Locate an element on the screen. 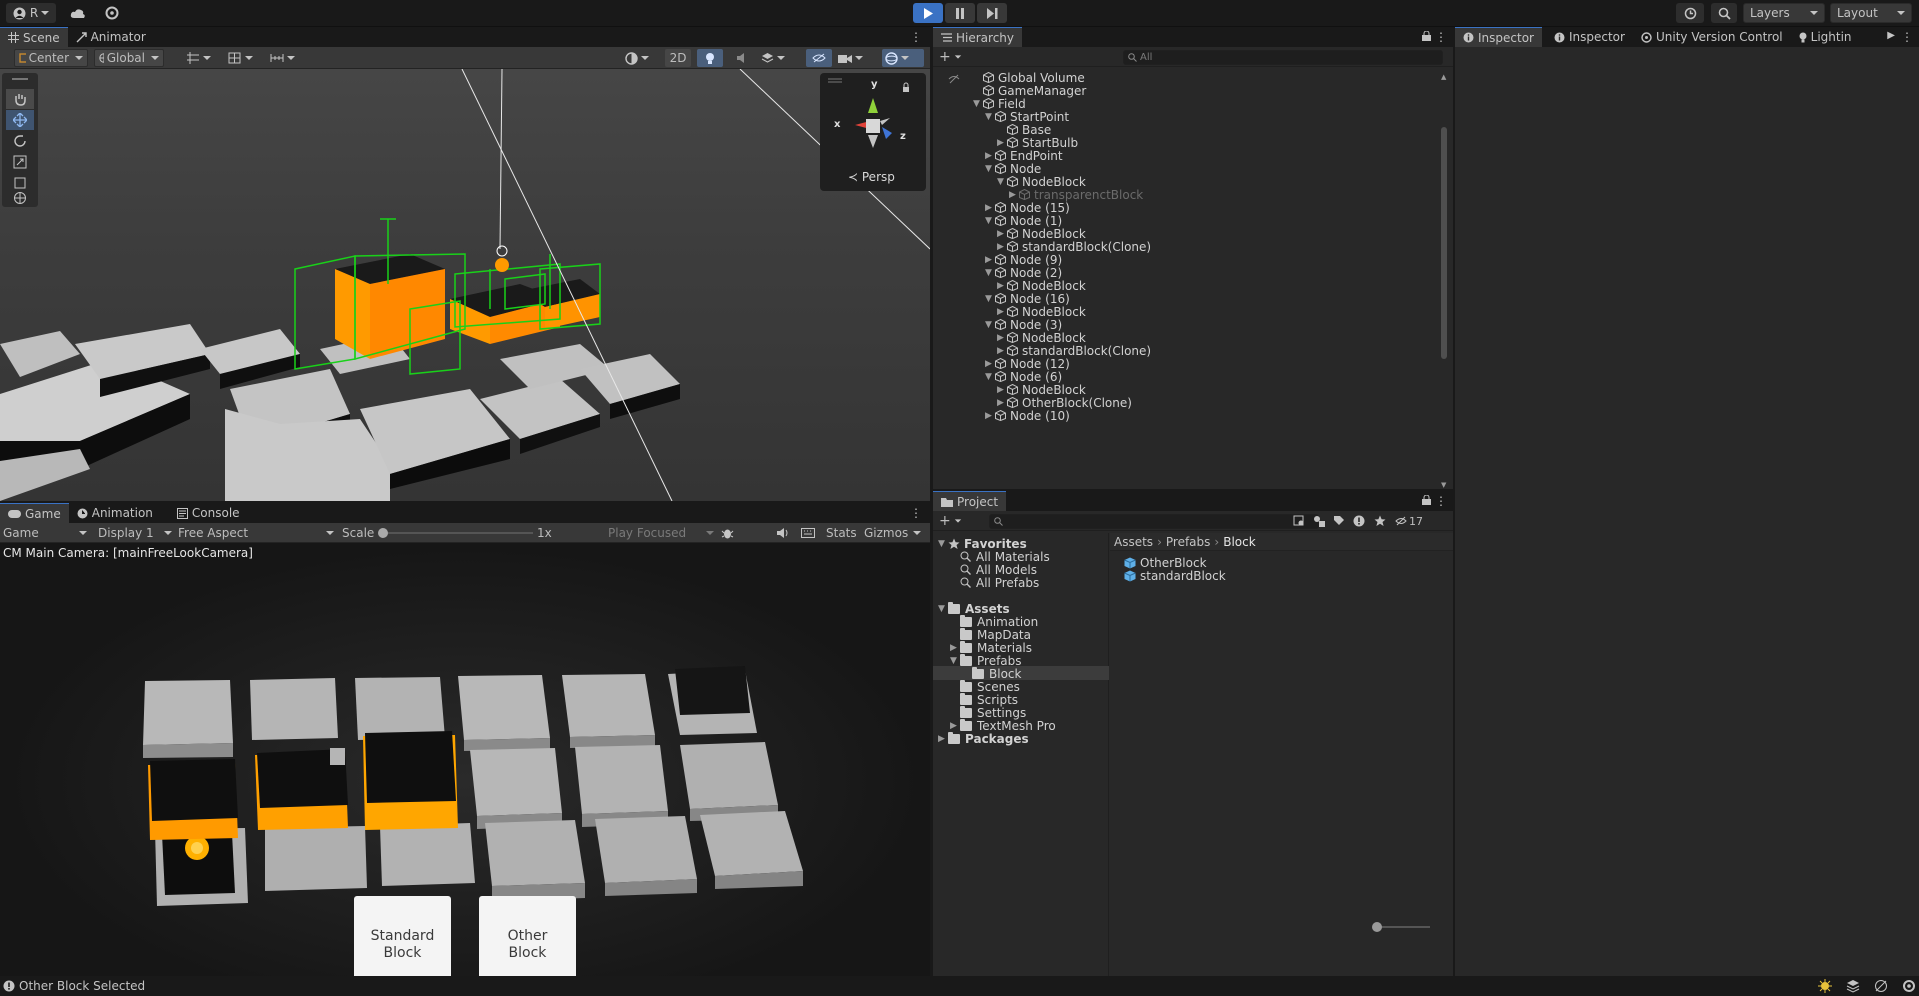 This screenshot has height=996, width=1919. aspect-dropdown: Free Aspect is located at coordinates (256, 533).